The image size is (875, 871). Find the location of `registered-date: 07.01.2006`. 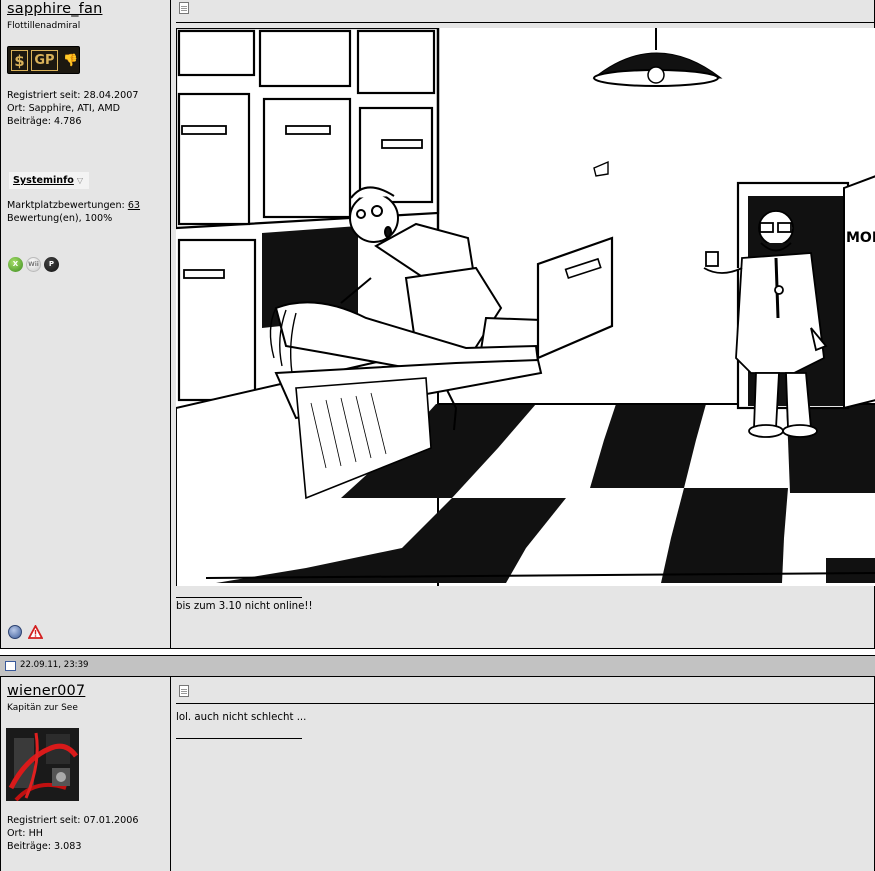

registered-date: 07.01.2006 is located at coordinates (111, 820).